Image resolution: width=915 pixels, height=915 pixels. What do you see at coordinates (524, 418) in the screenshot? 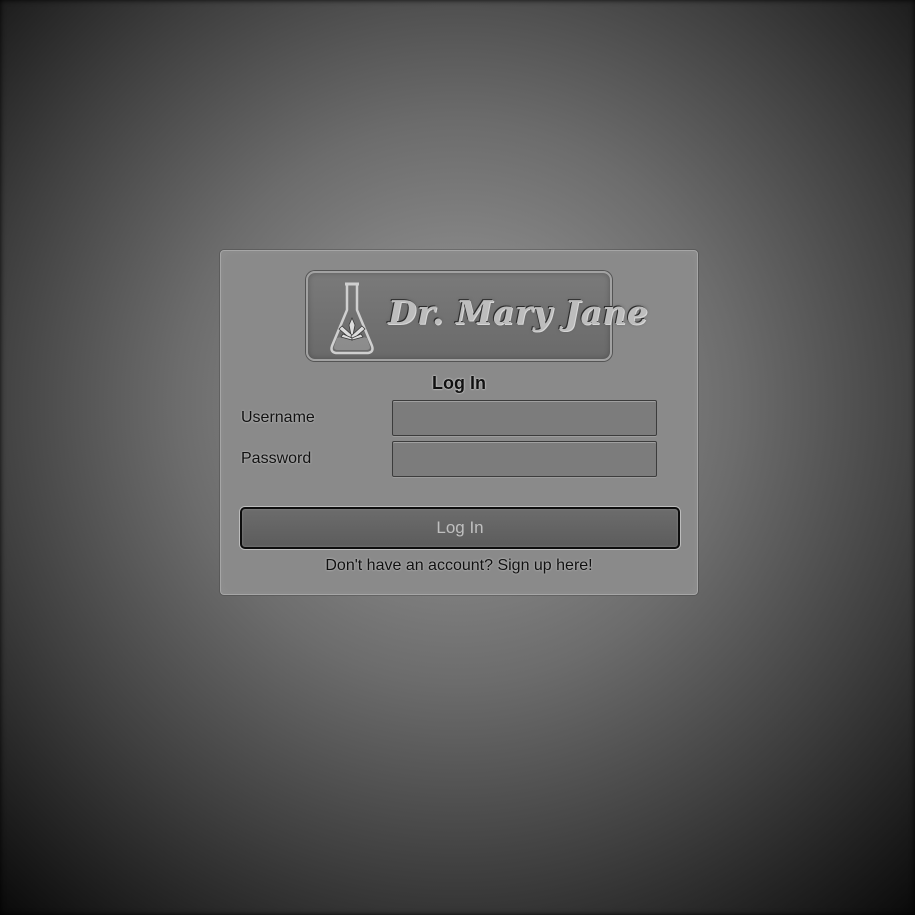
I see `username-field` at bounding box center [524, 418].